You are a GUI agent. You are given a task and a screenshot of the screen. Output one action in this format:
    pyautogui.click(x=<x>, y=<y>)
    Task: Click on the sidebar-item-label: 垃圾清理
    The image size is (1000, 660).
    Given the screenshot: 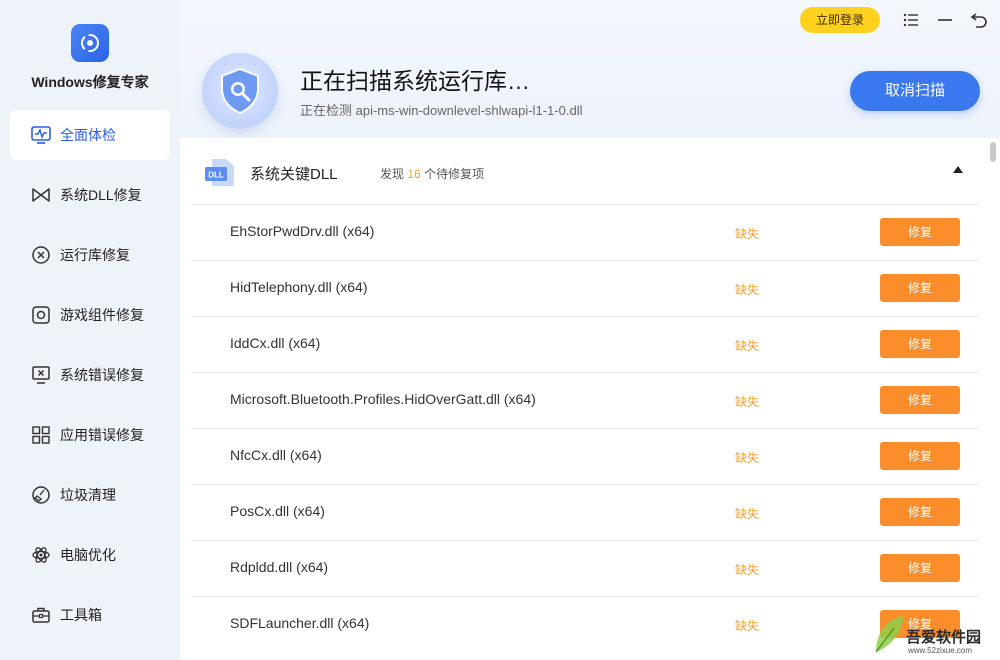 What is the action you would take?
    pyautogui.click(x=88, y=495)
    